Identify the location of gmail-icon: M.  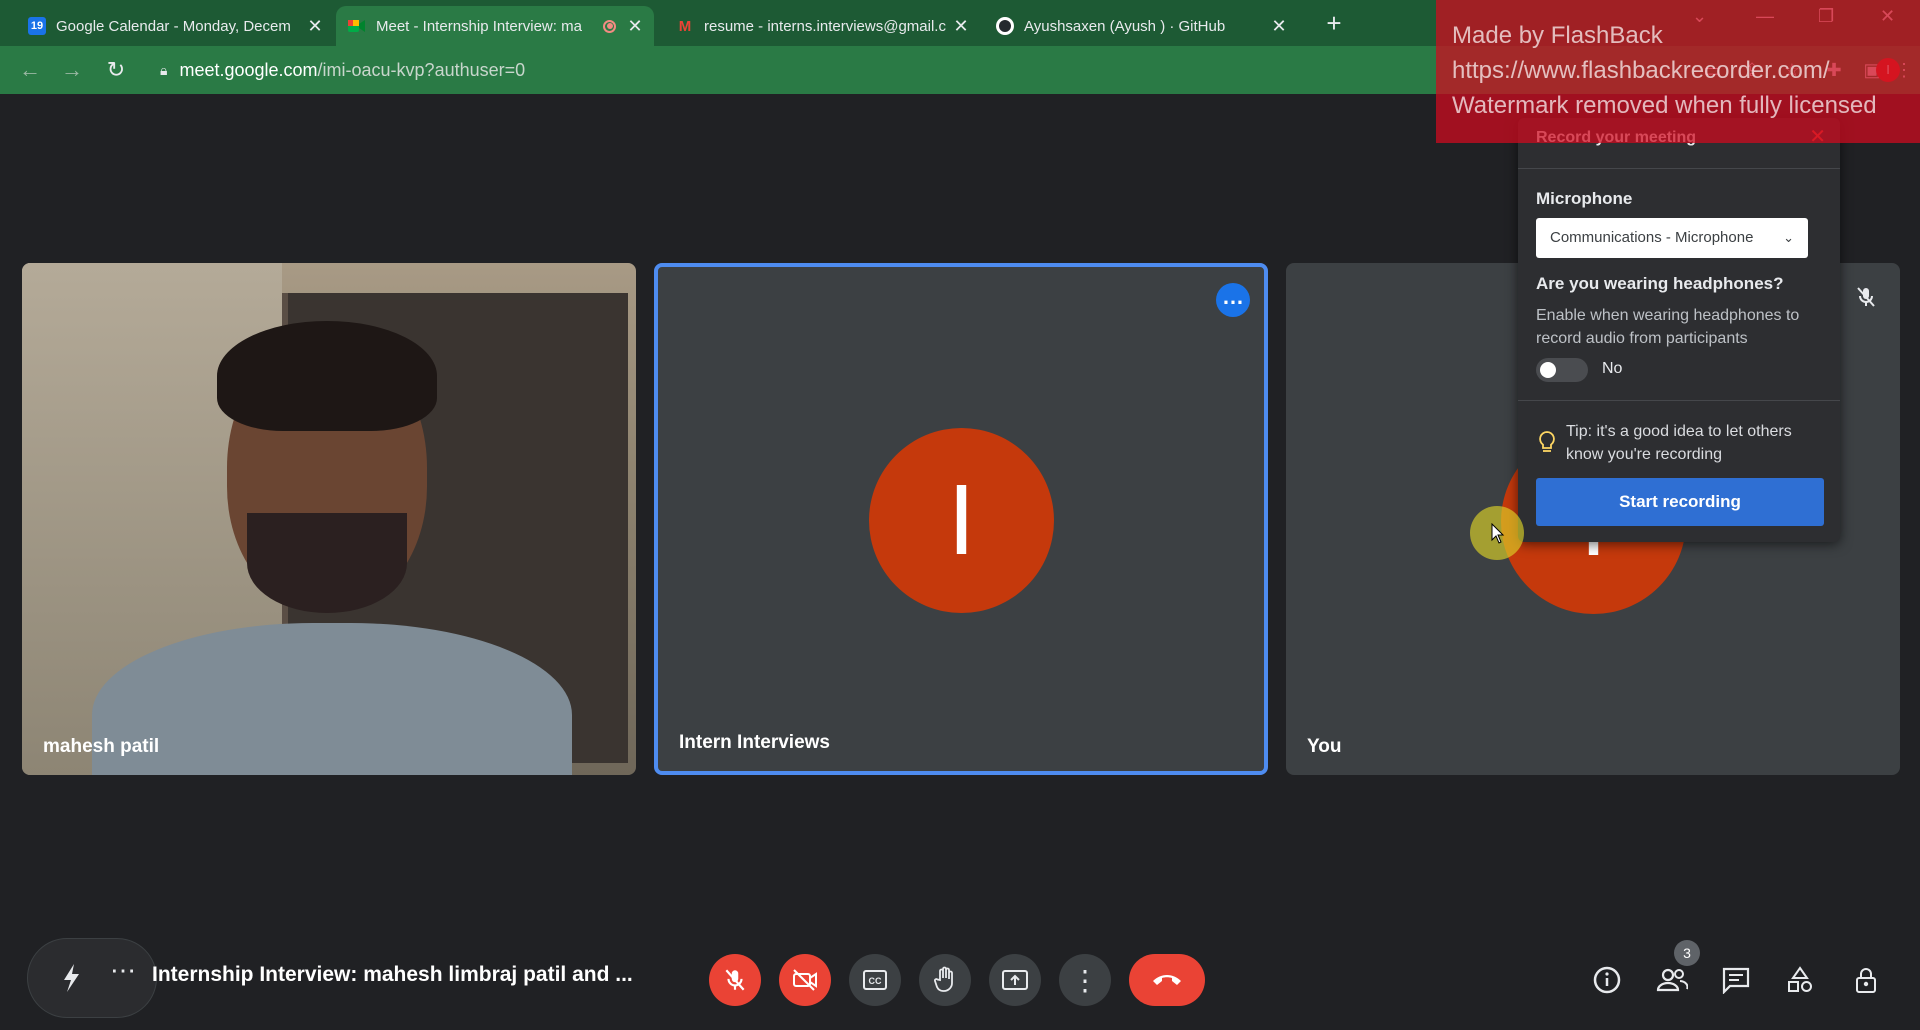
(685, 26).